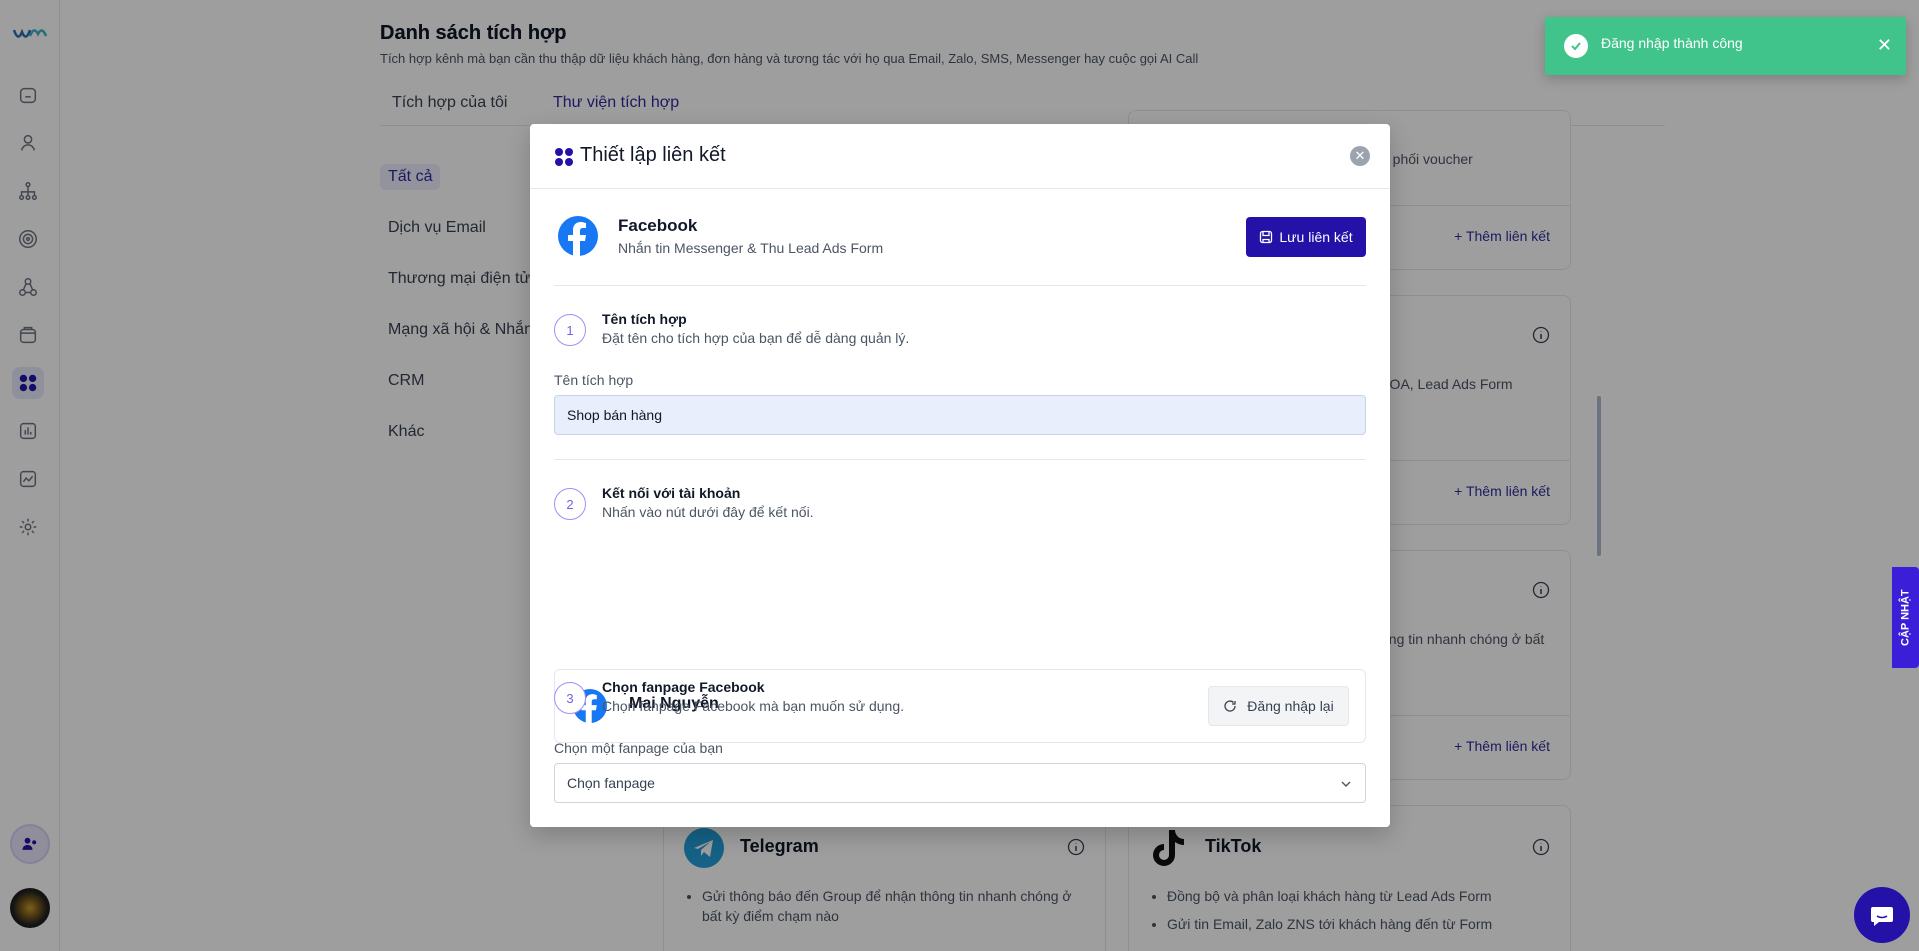 The width and height of the screenshot is (1919, 951). What do you see at coordinates (708, 512) in the screenshot?
I see `step-description: Nhấn vào nút dưới đây để kết nối.` at bounding box center [708, 512].